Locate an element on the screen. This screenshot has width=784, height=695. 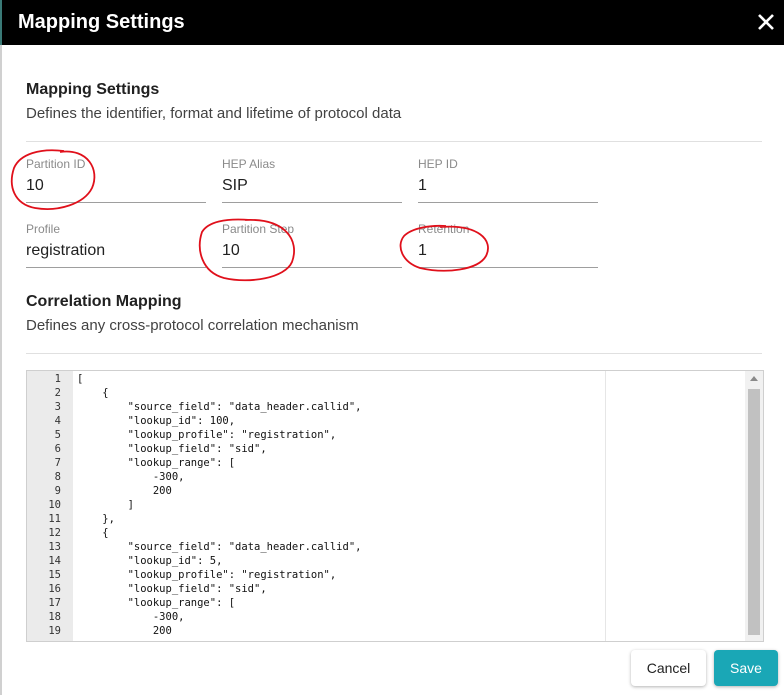
print-margin is located at coordinates (605, 506).